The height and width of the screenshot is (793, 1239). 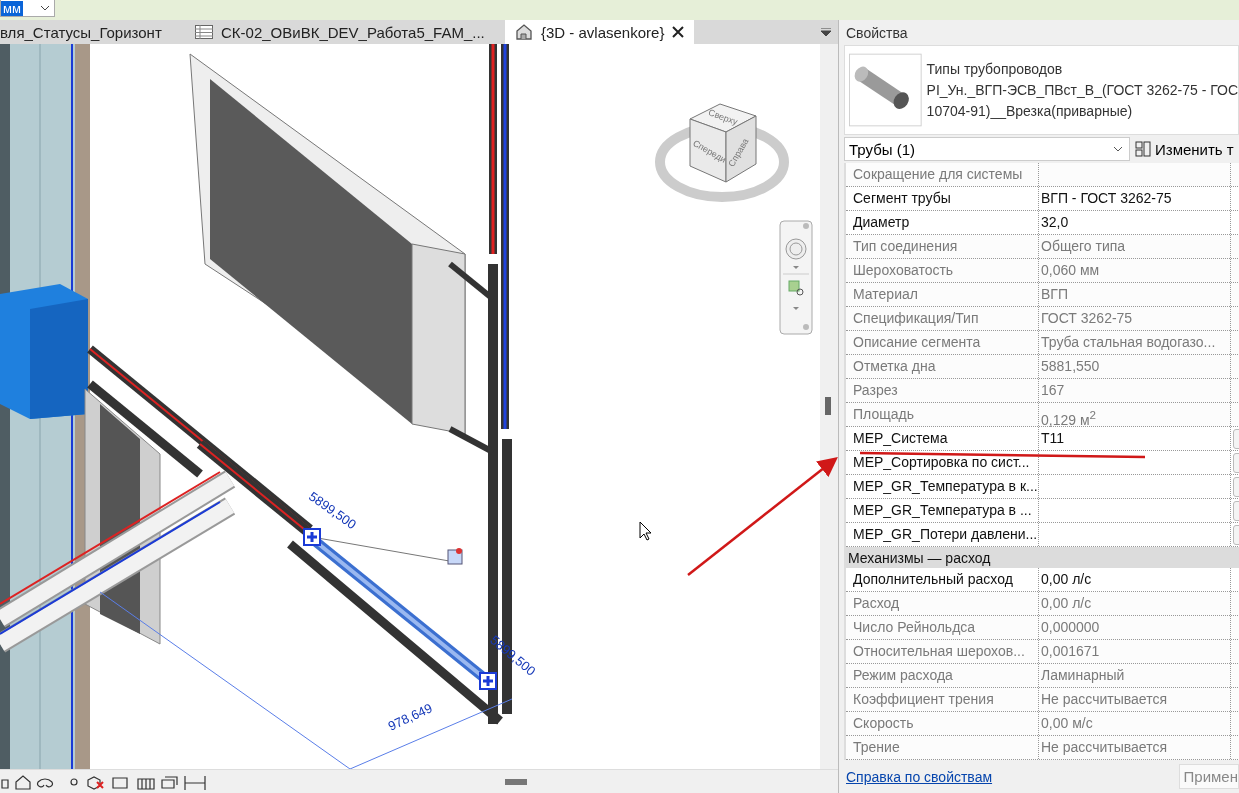 I want to click on parameter-name: Площадь, so click(x=942, y=414).